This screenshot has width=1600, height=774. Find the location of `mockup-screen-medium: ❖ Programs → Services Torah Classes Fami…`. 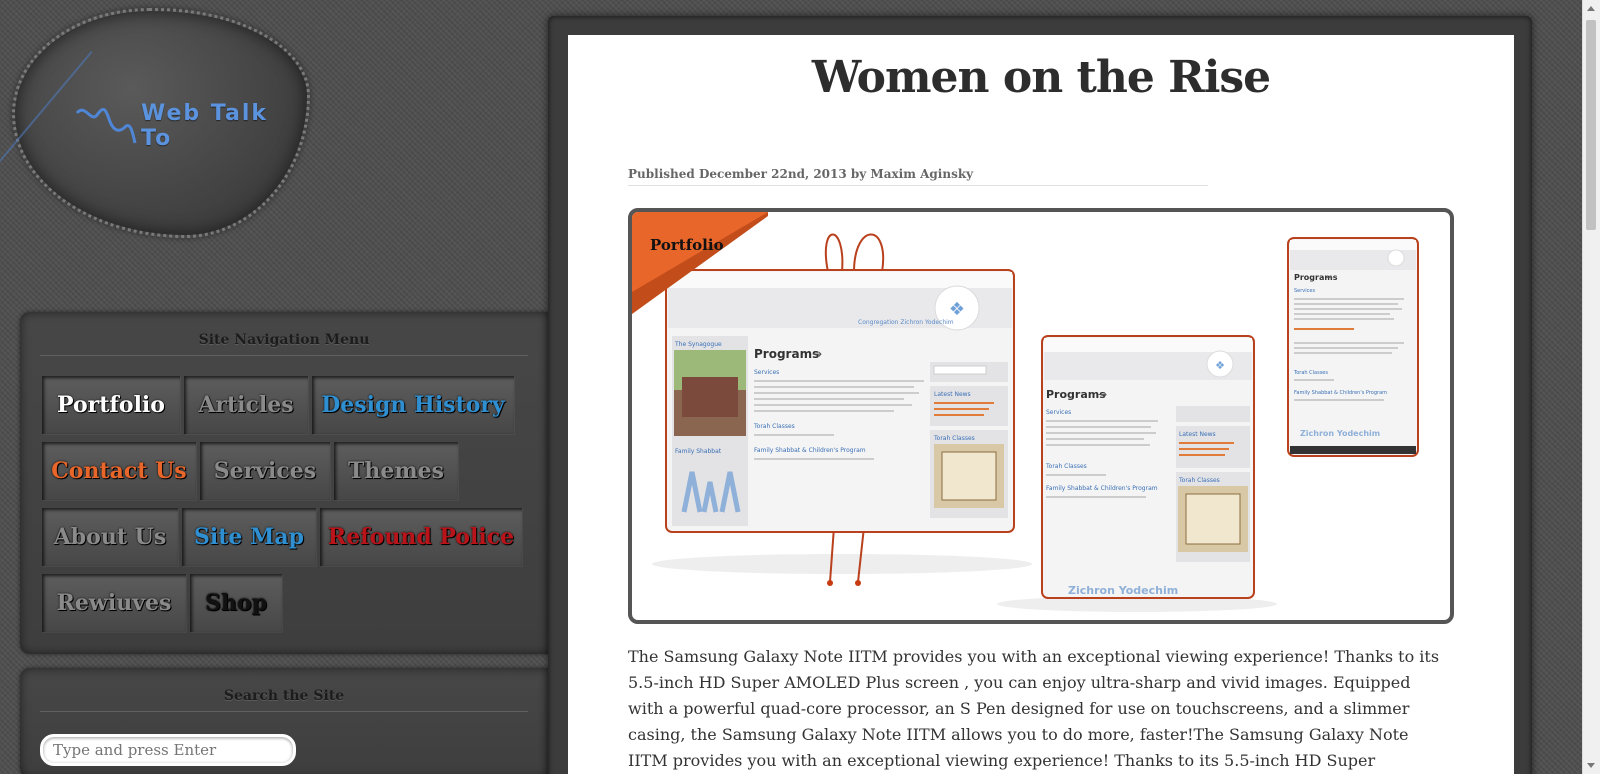

mockup-screen-medium: ❖ Programs → Services Torah Classes Fami… is located at coordinates (1148, 467).